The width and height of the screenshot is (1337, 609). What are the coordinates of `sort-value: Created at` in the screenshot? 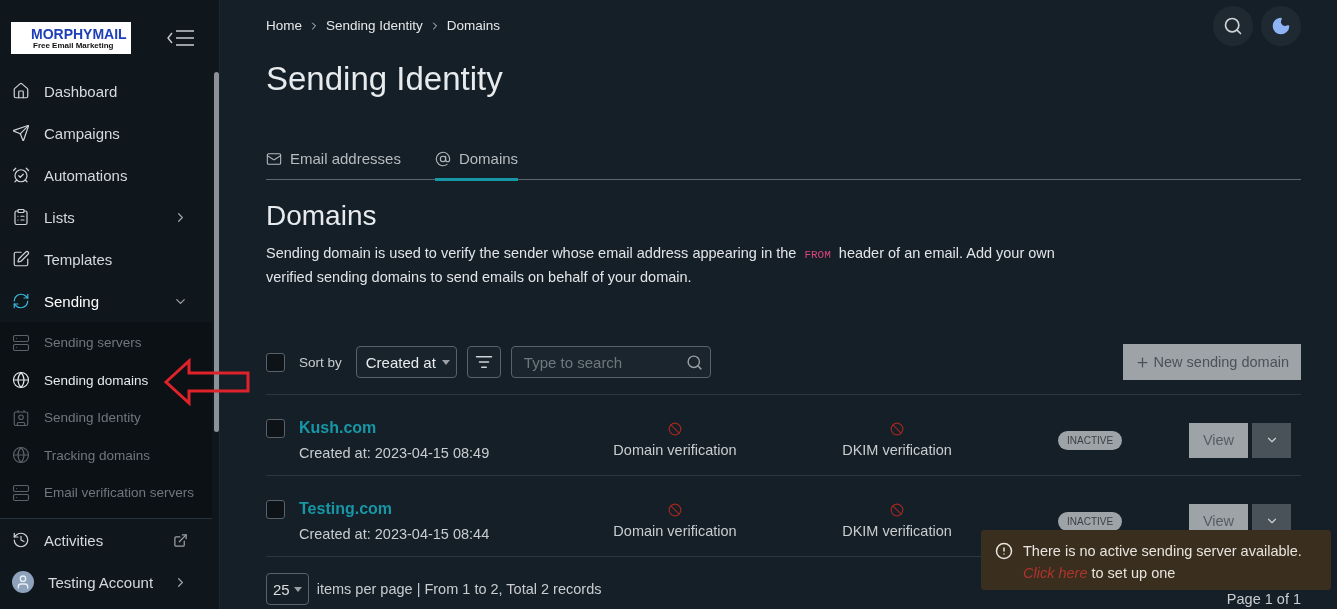 It's located at (400, 362).